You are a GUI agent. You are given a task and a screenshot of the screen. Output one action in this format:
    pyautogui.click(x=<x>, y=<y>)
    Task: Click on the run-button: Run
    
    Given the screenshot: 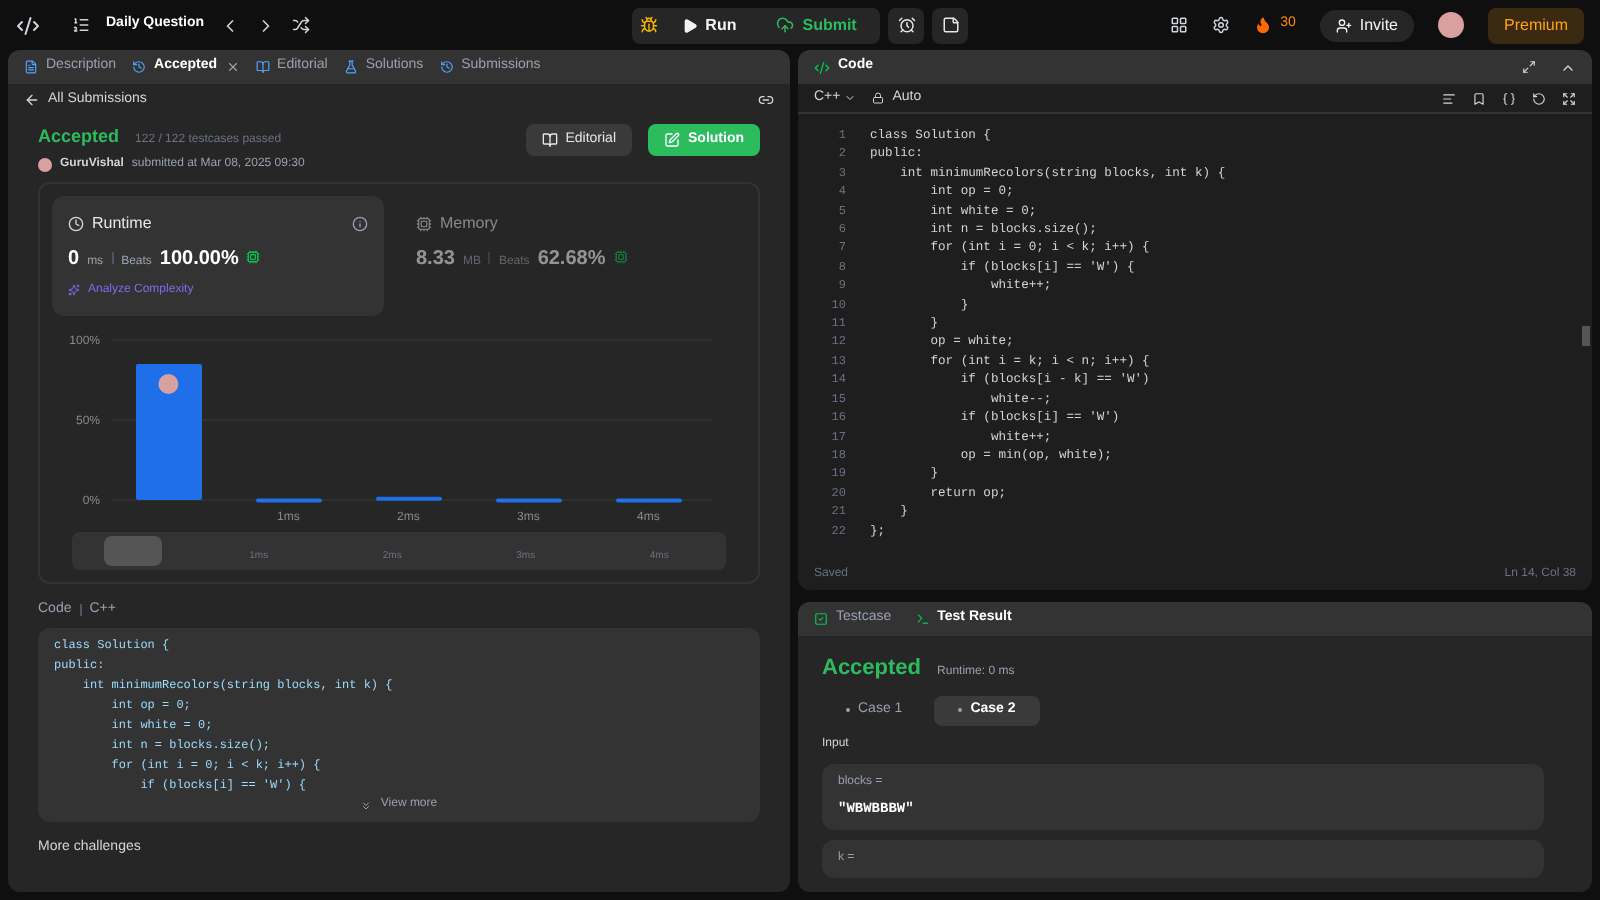 What is the action you would take?
    pyautogui.click(x=709, y=25)
    